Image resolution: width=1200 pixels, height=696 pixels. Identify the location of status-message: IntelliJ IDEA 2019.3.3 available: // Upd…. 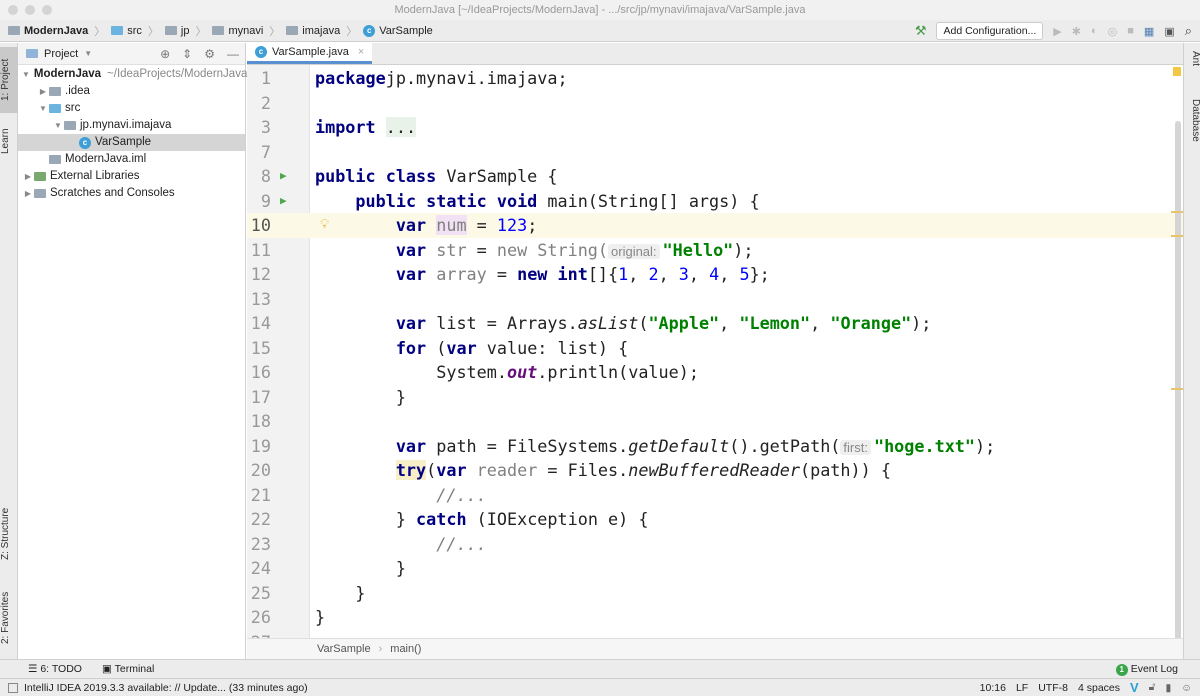
(166, 688).